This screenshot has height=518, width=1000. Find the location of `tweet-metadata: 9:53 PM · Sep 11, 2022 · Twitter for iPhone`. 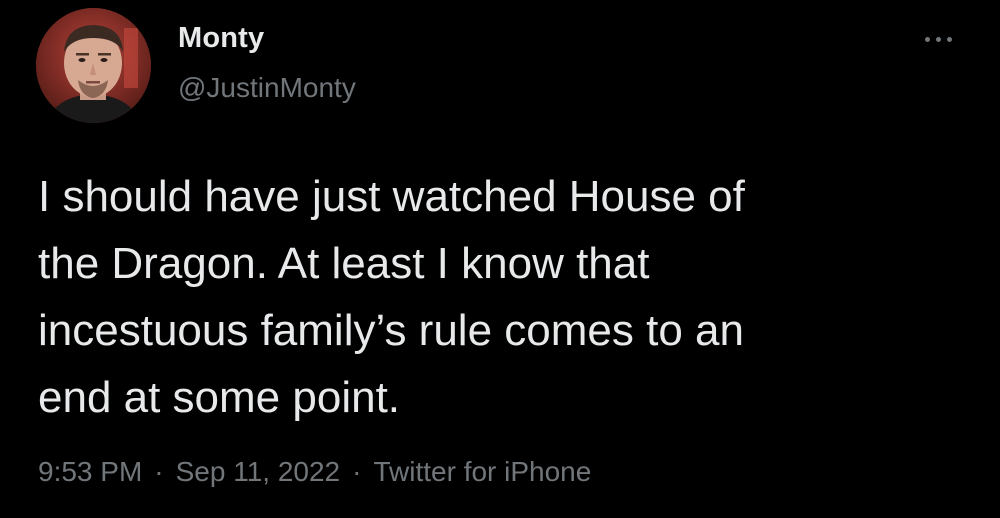

tweet-metadata: 9:53 PM · Sep 11, 2022 · Twitter for iPhone is located at coordinates (314, 472).